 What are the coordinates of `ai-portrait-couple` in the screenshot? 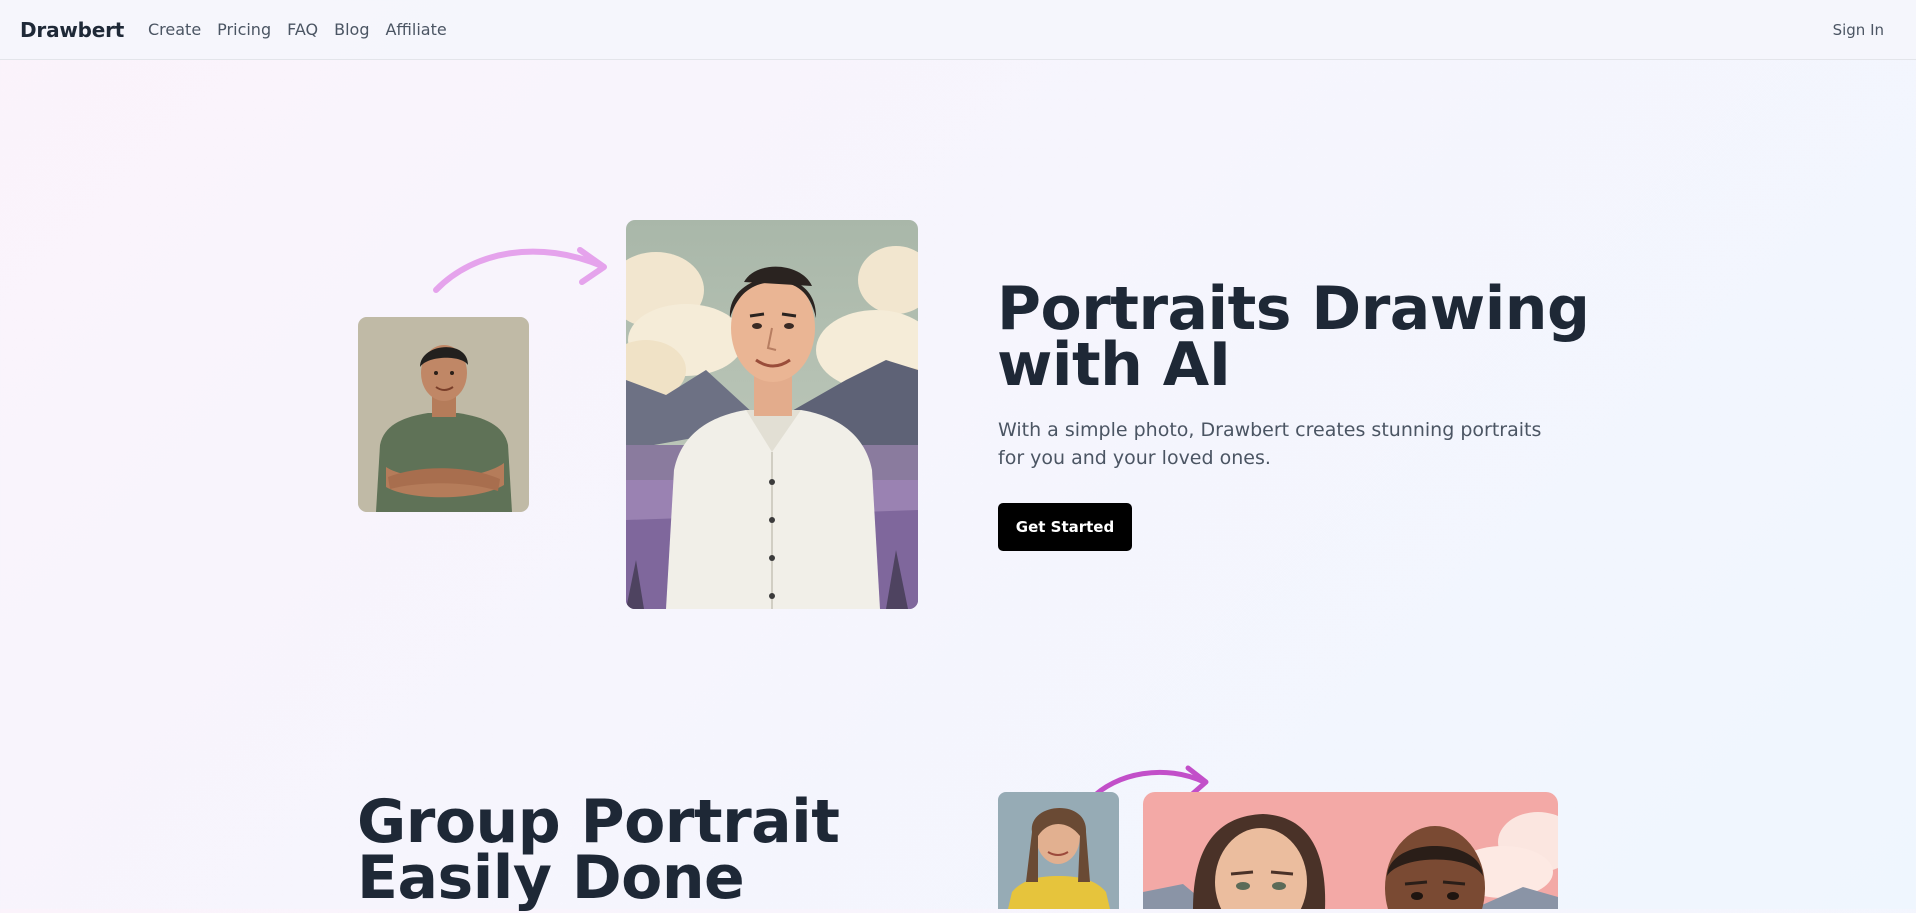 It's located at (1350, 850).